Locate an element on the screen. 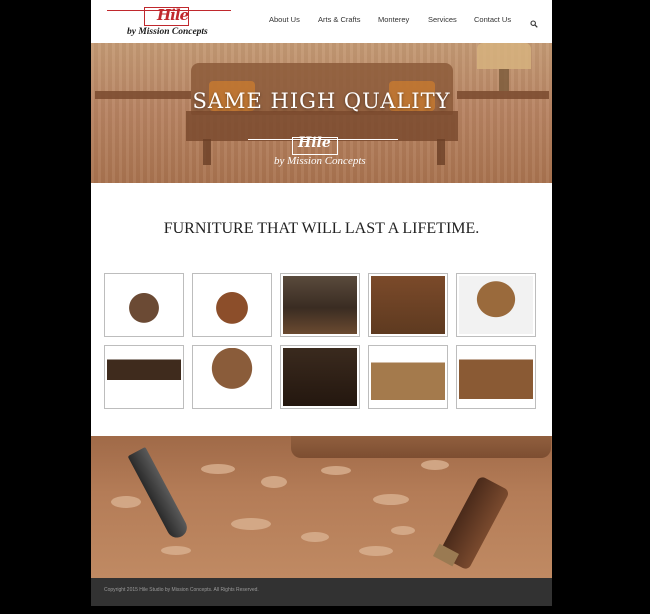 This screenshot has width=650, height=614. gallery-tile-living-room-chair is located at coordinates (320, 305).